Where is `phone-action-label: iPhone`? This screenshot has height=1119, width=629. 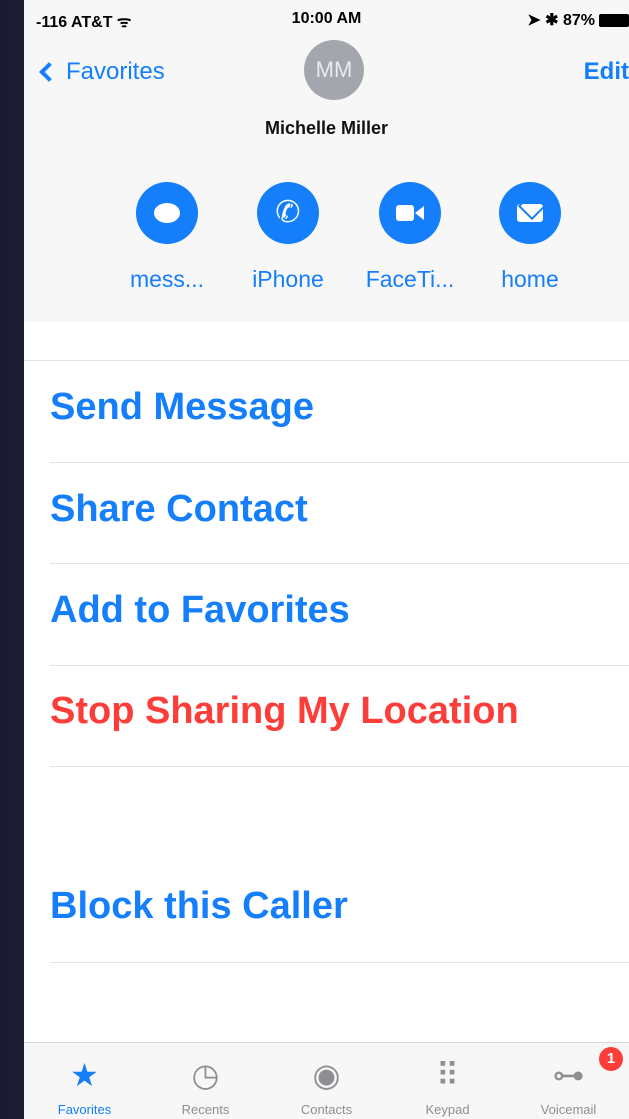
phone-action-label: iPhone is located at coordinates (288, 279).